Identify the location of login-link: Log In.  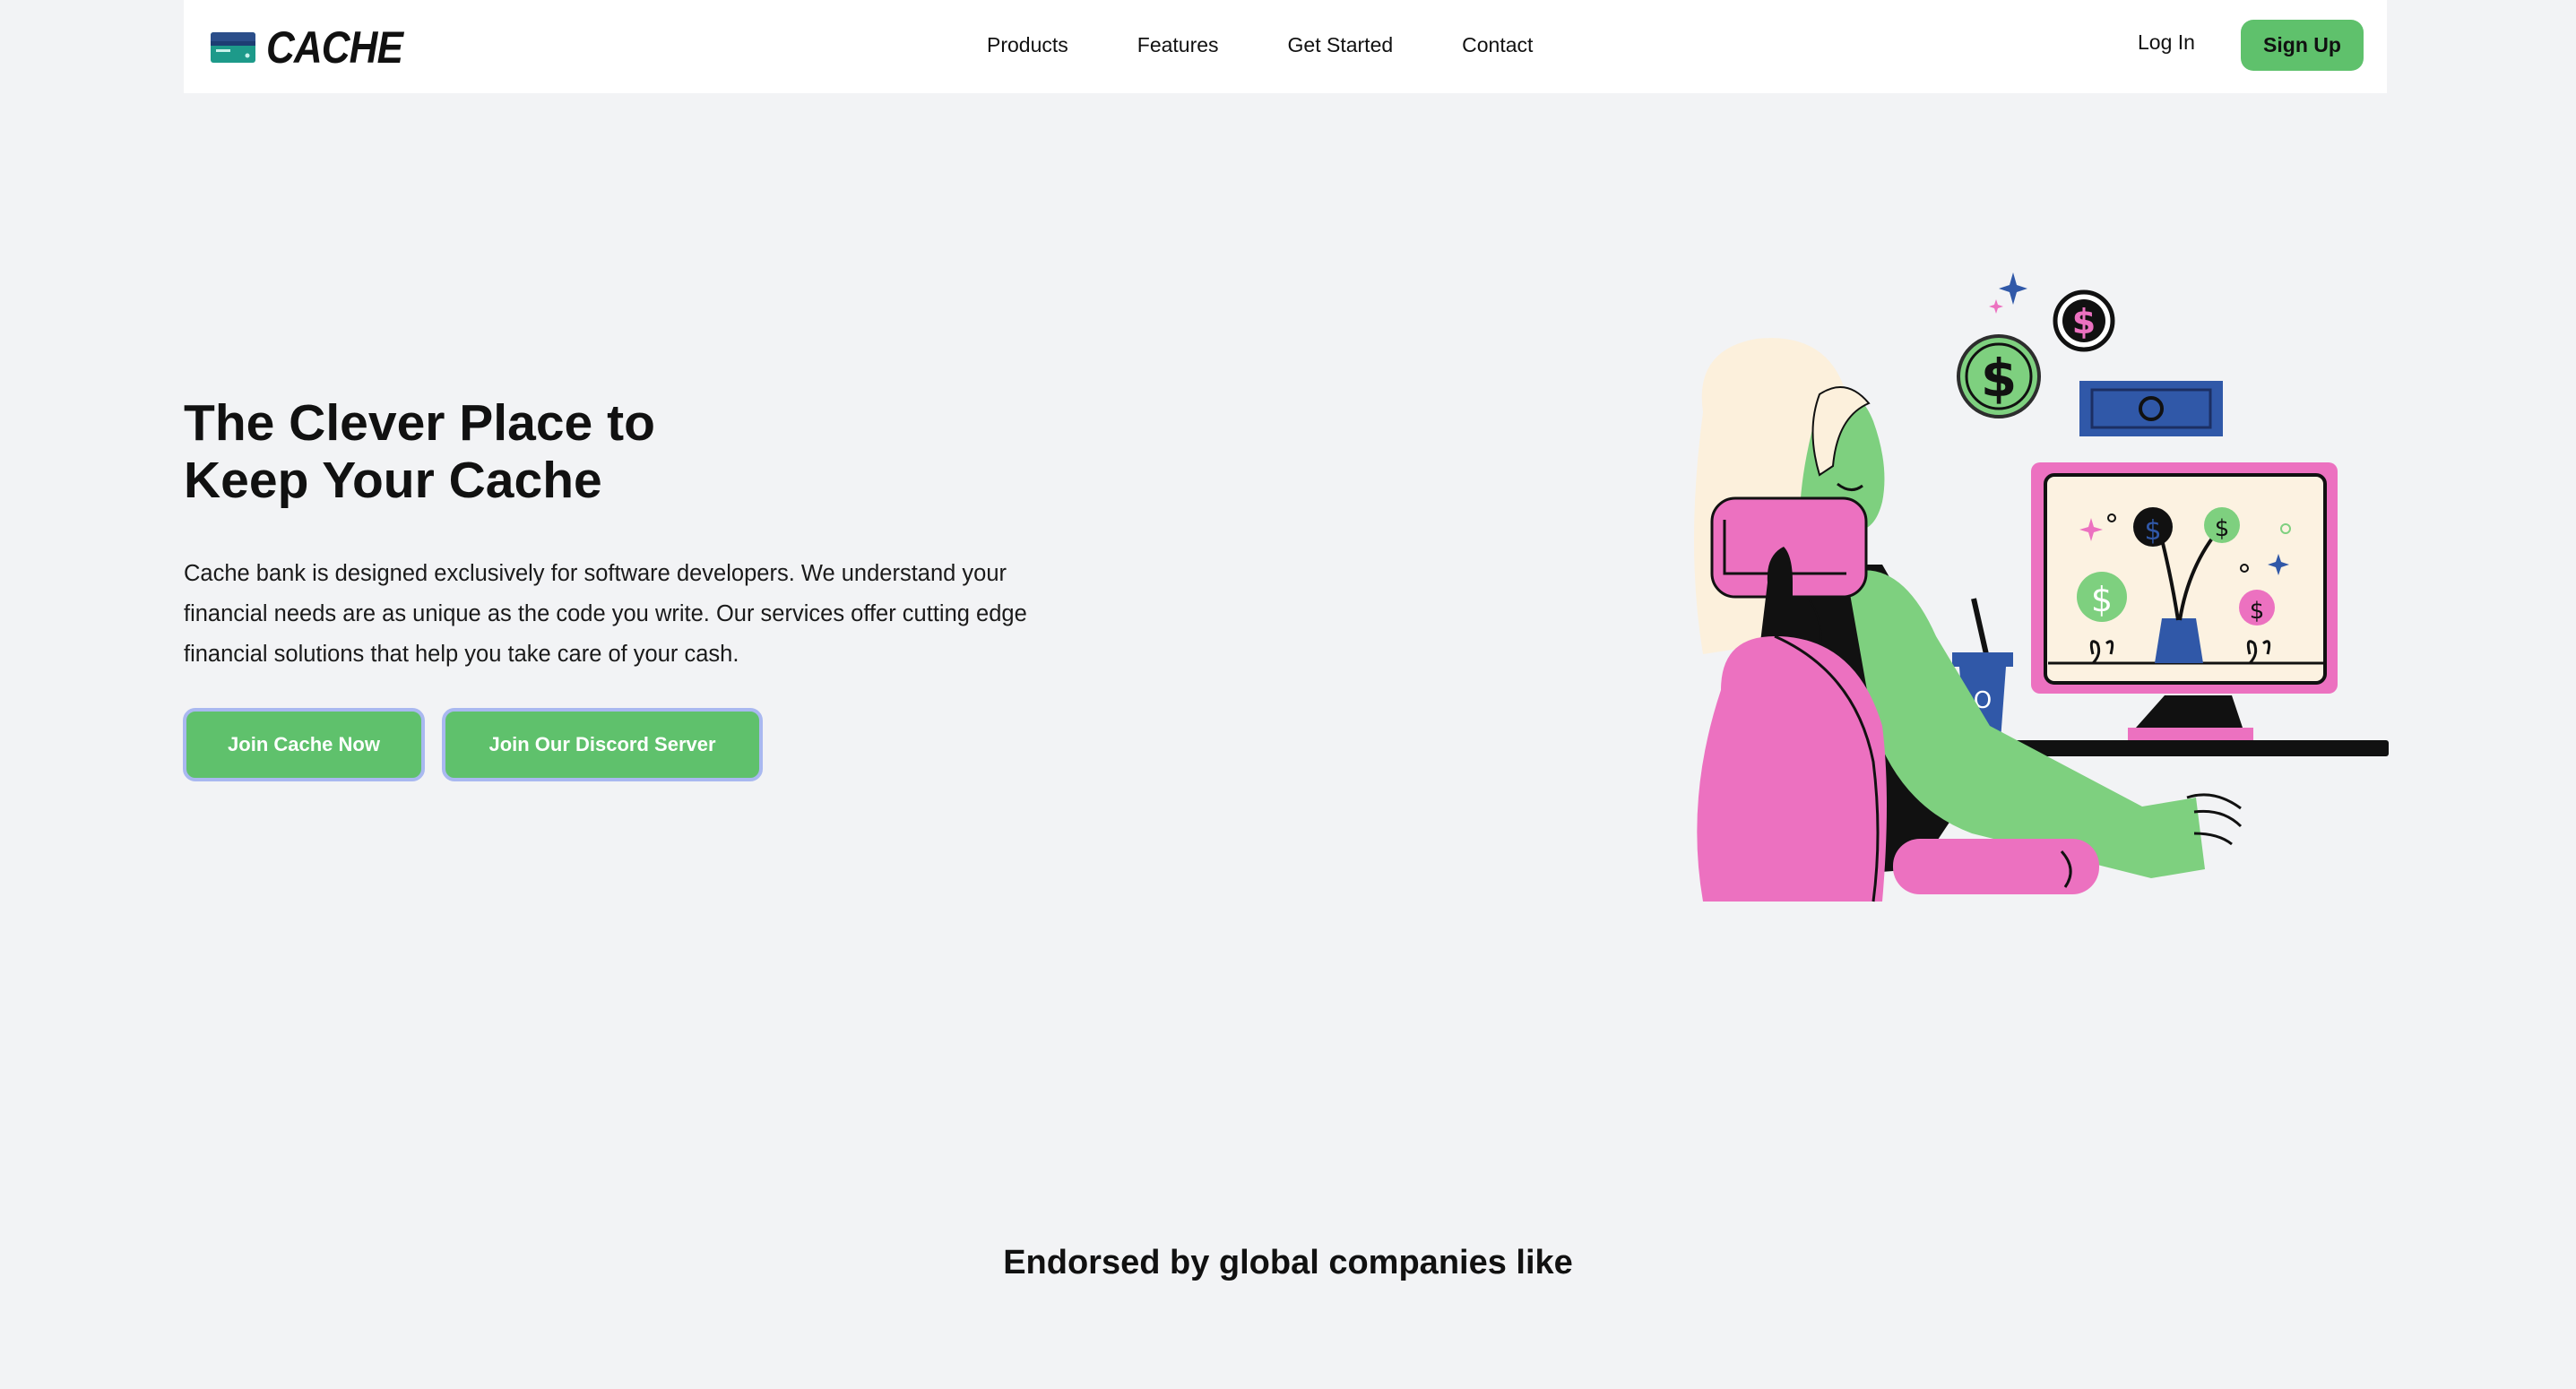
(2166, 43).